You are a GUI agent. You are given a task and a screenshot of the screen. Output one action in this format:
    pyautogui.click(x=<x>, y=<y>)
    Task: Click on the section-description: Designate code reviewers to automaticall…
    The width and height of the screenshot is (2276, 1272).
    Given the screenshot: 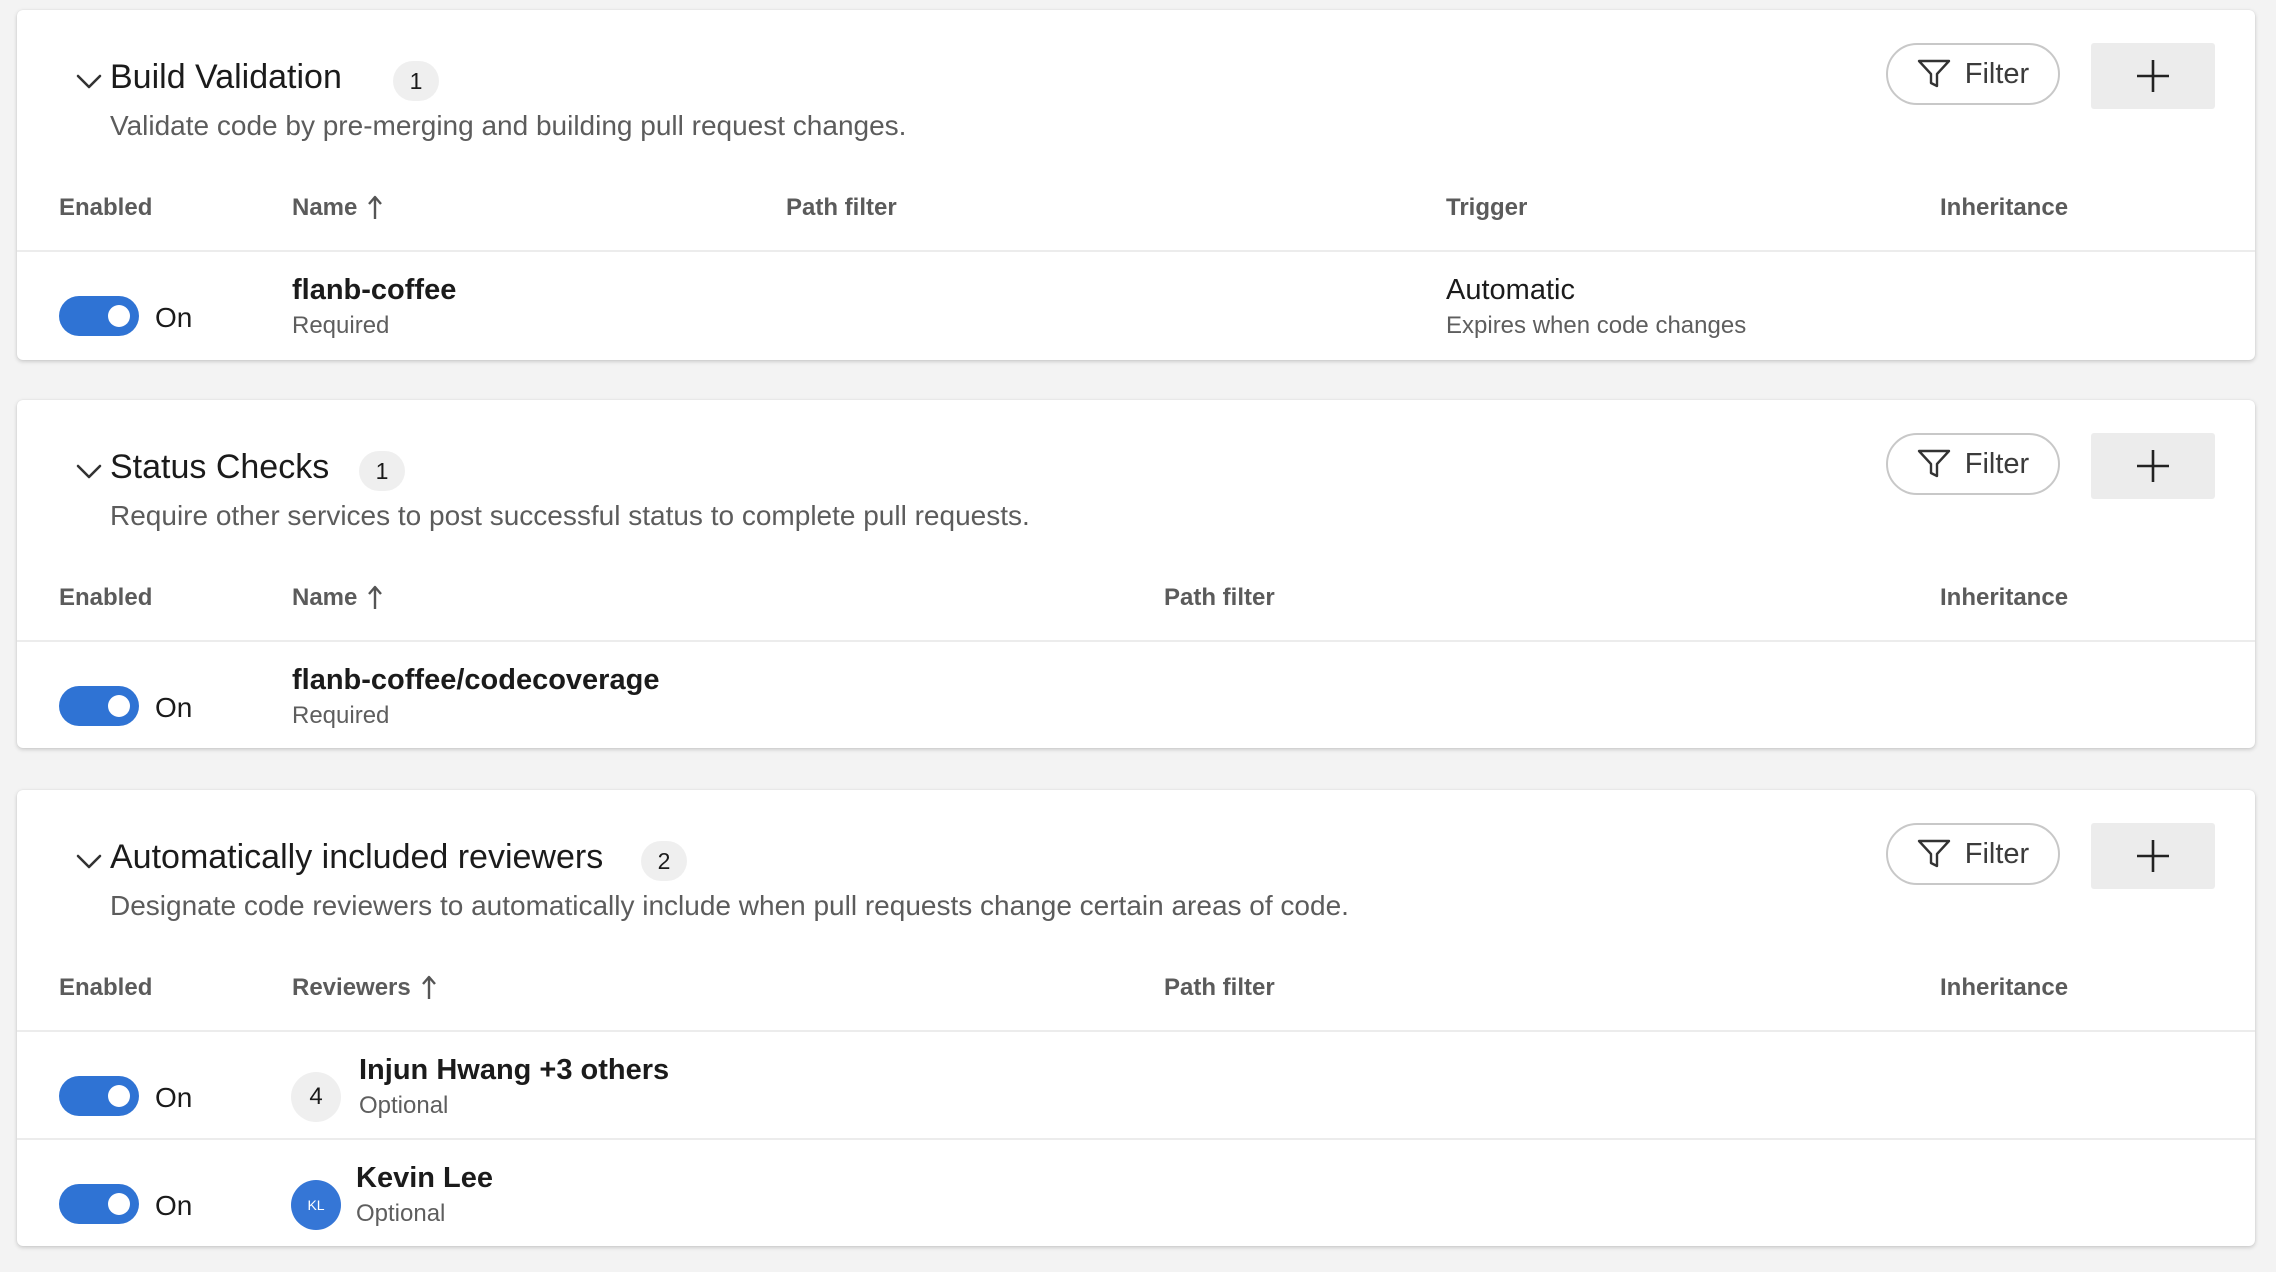 What is the action you would take?
    pyautogui.click(x=729, y=905)
    